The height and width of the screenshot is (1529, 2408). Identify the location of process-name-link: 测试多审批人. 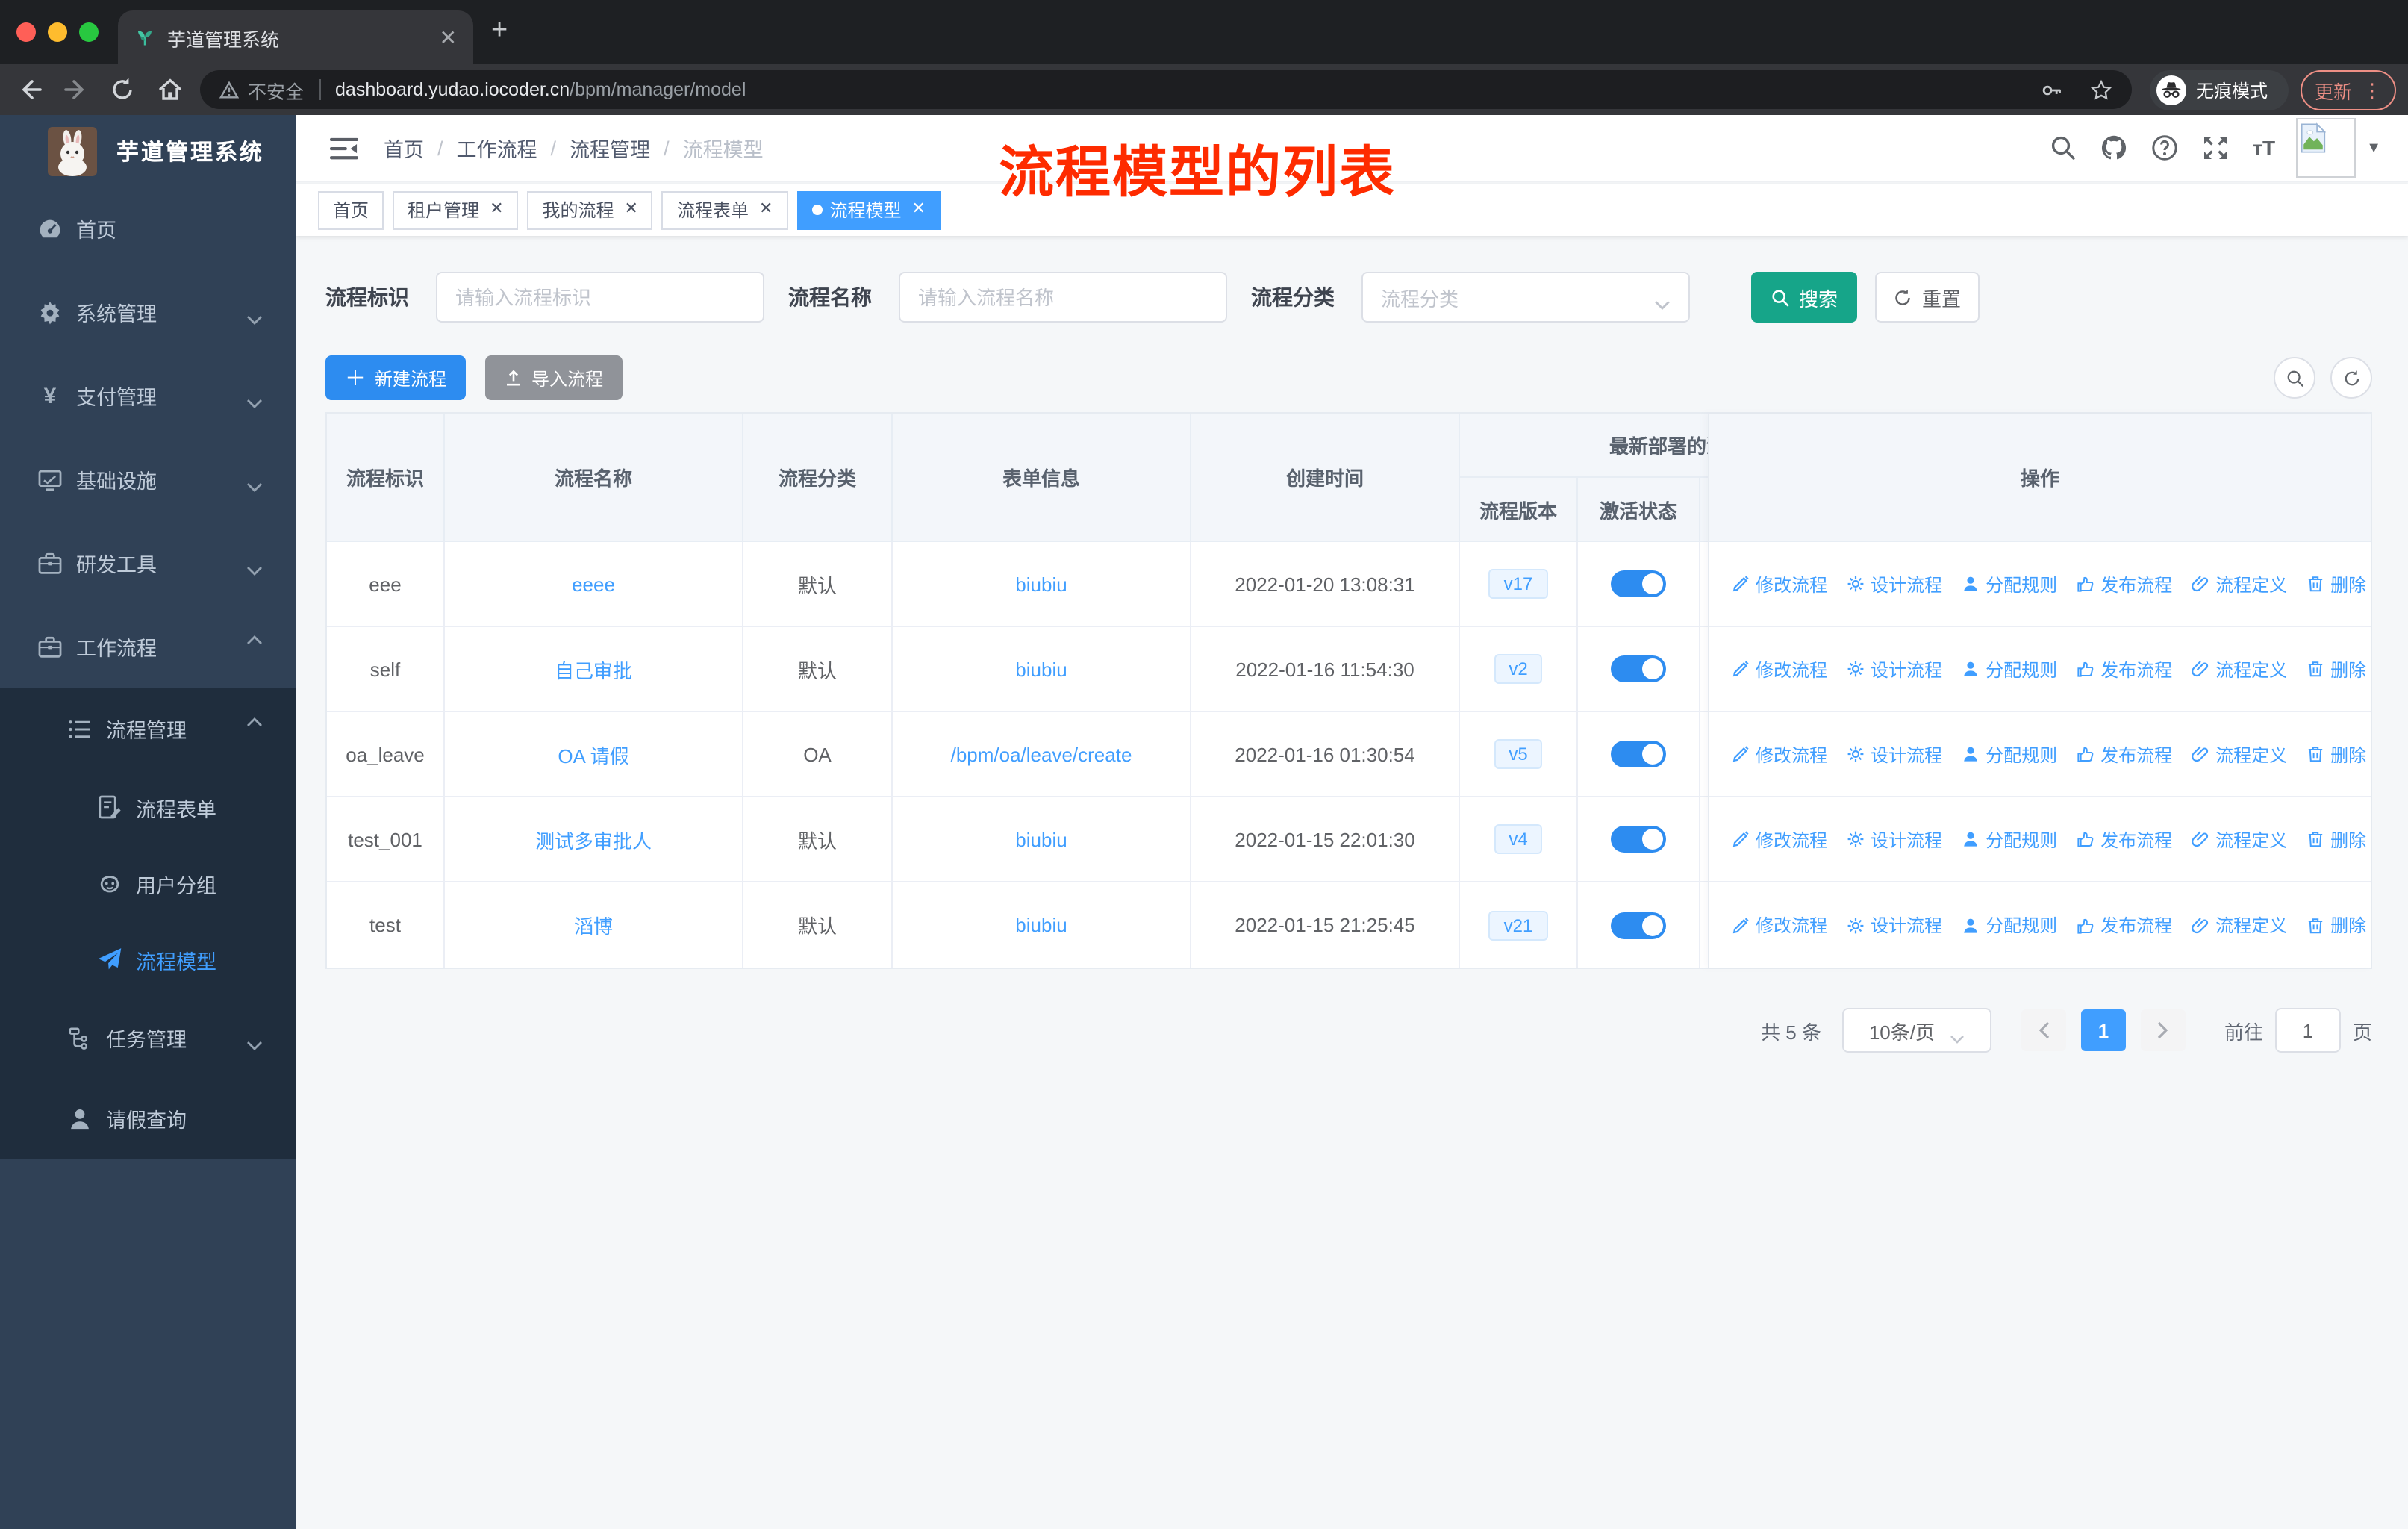
(593, 839).